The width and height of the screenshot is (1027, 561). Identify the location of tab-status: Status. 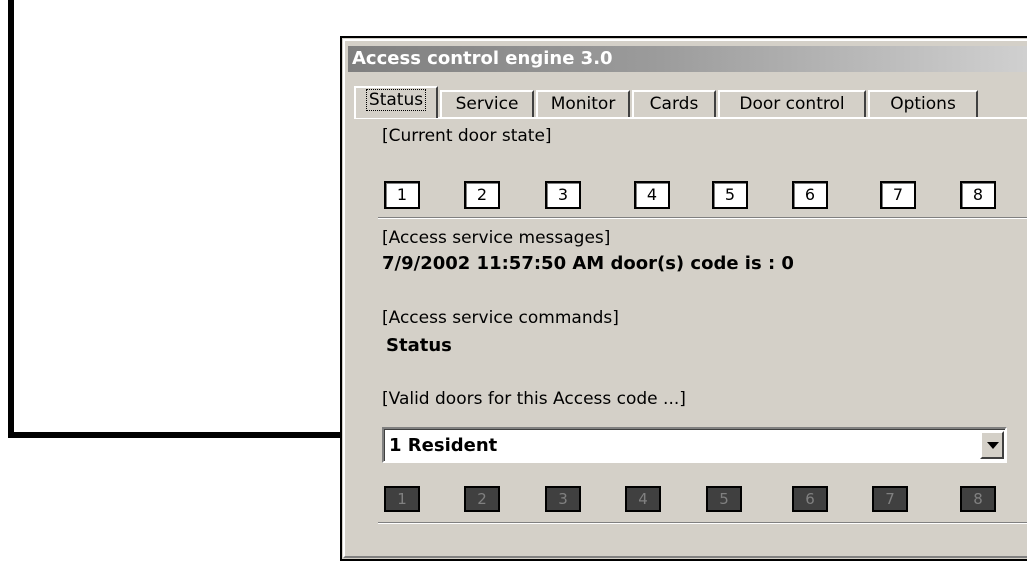
(396, 102).